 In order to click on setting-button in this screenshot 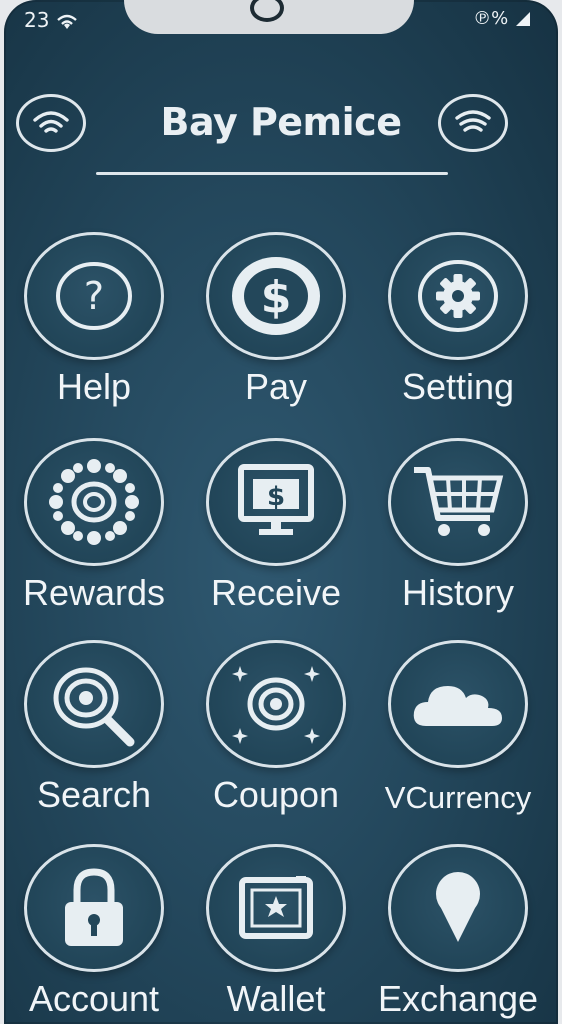, I will do `click(458, 296)`.